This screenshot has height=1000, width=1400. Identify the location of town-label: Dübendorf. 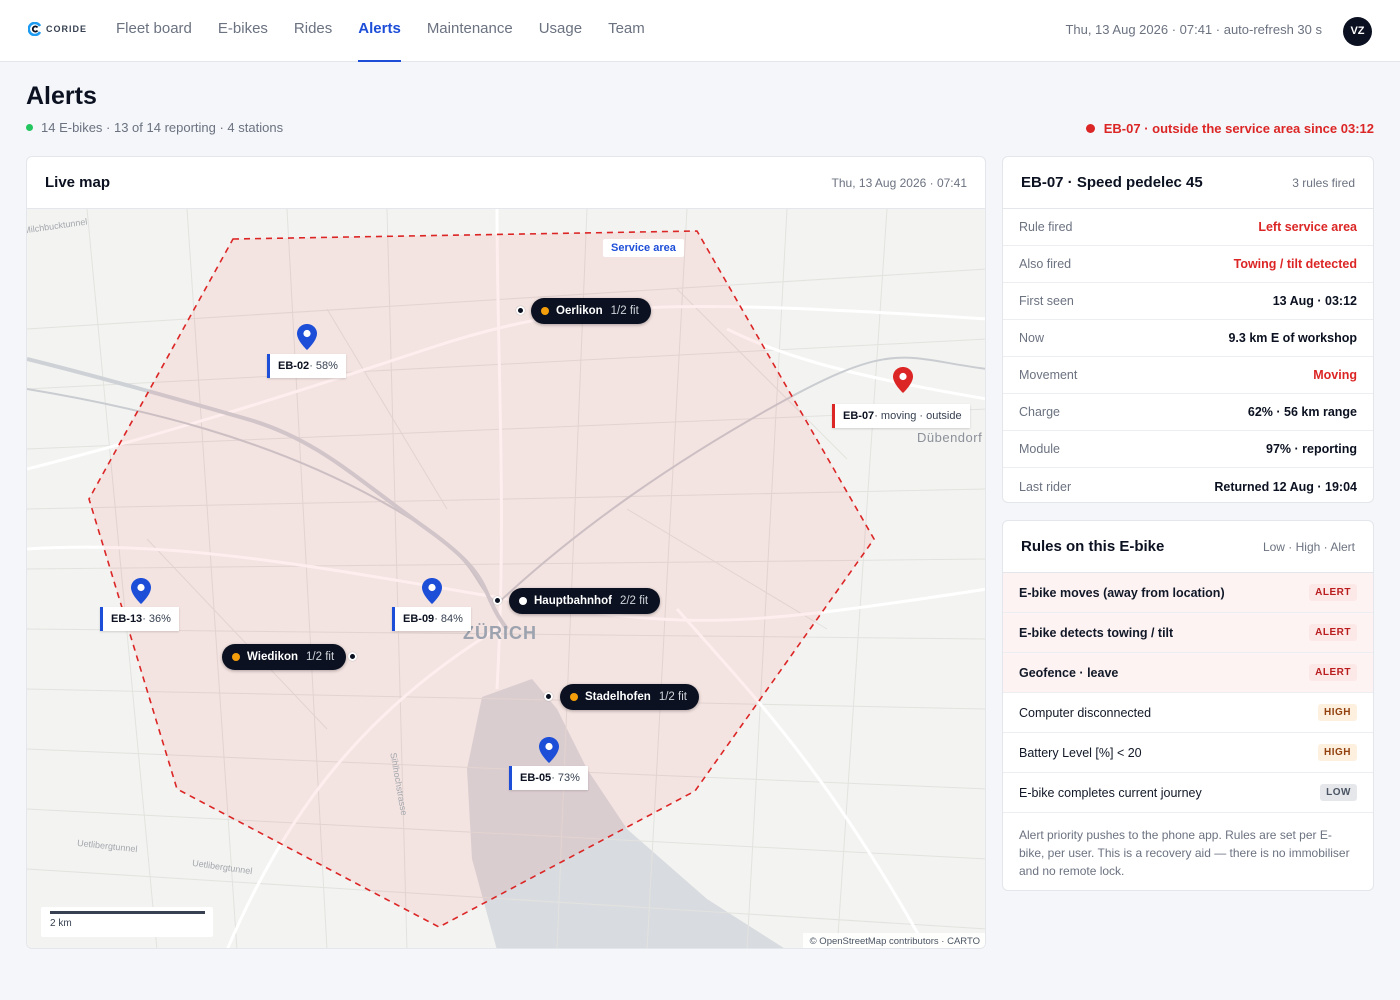
(950, 437).